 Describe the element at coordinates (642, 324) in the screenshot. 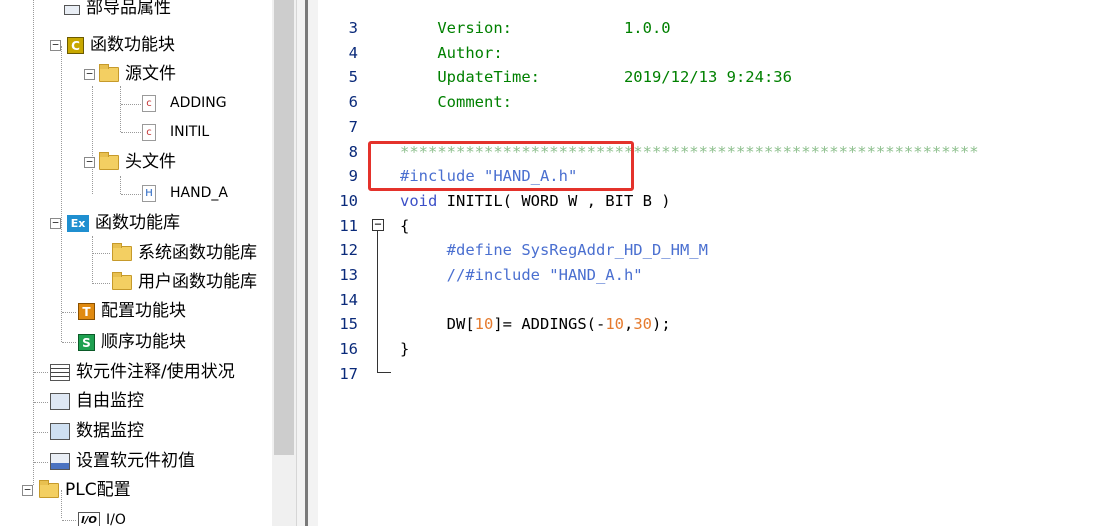

I see `code-token: 30` at that location.